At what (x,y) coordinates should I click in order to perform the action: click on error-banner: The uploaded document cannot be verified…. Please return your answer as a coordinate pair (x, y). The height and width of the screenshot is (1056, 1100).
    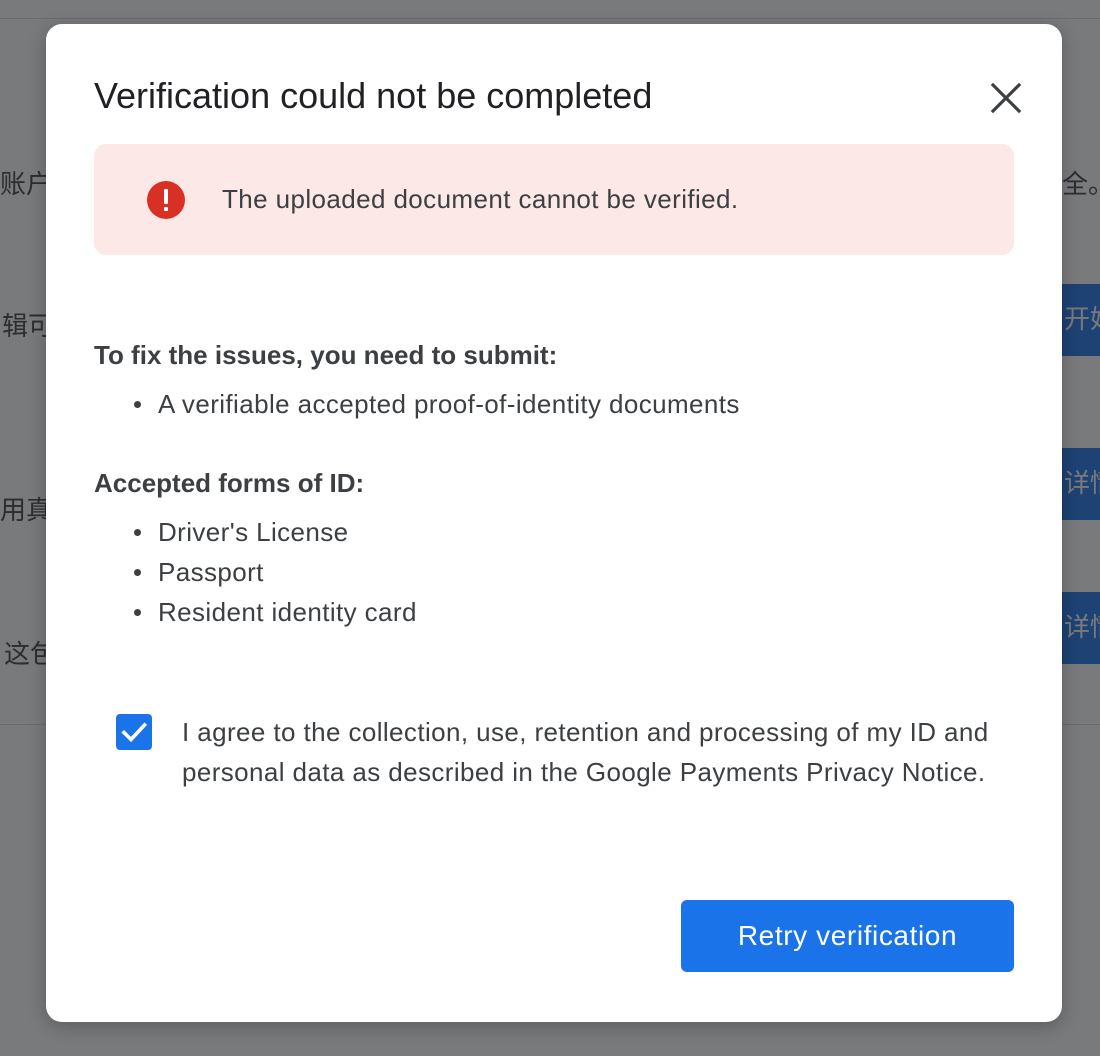
    Looking at the image, I should click on (554, 199).